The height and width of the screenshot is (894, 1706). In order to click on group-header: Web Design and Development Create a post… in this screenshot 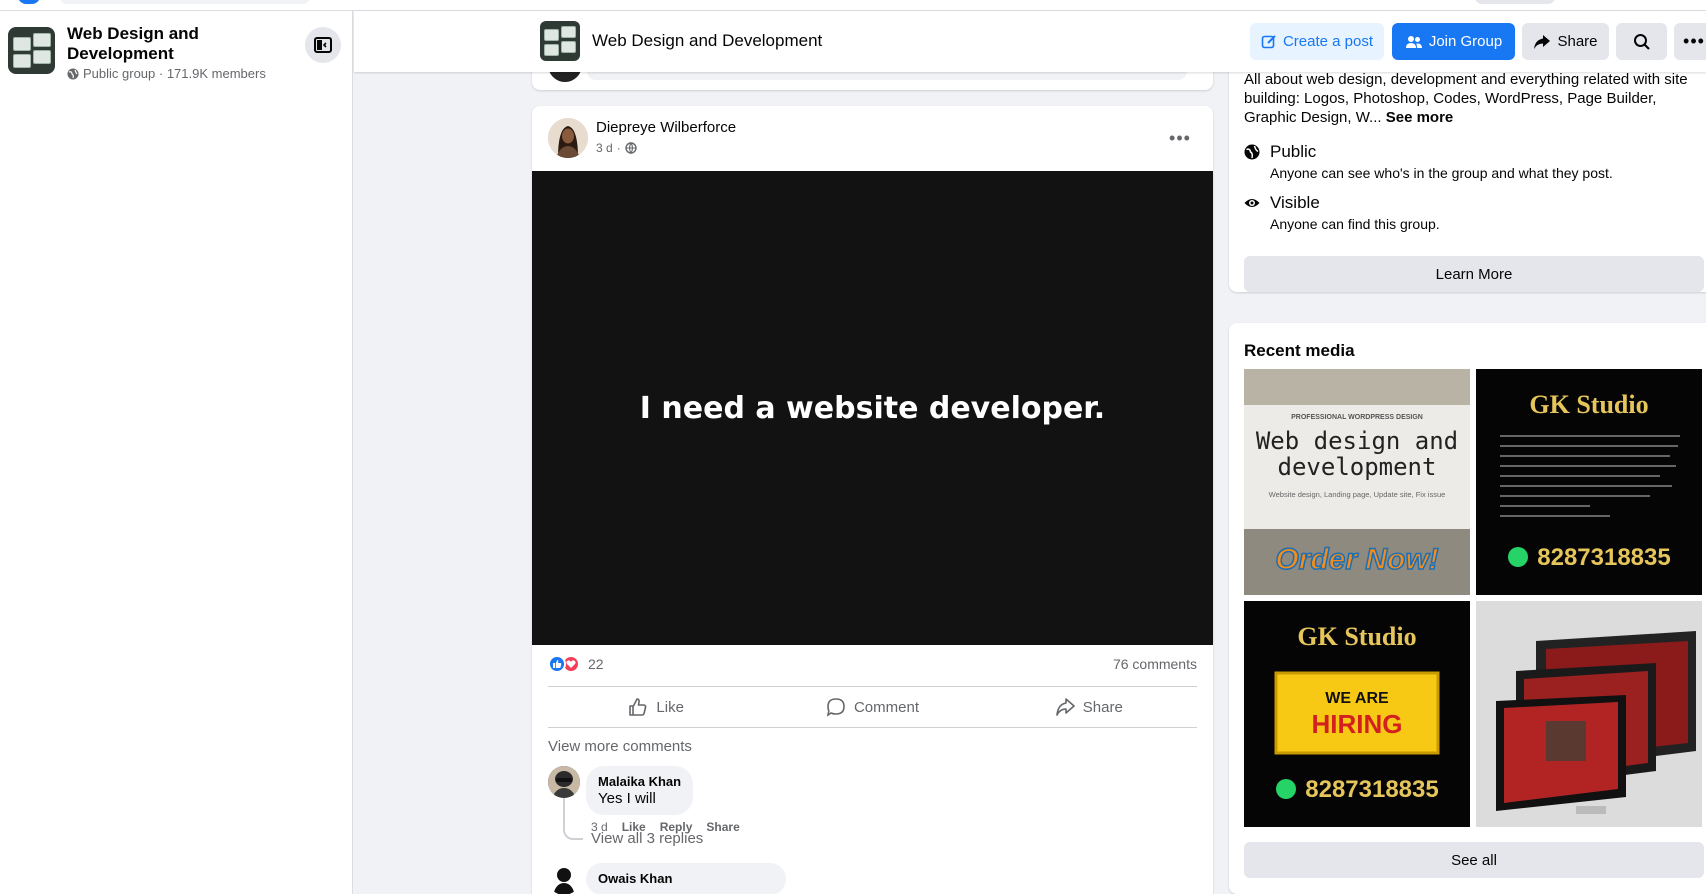, I will do `click(1030, 41)`.